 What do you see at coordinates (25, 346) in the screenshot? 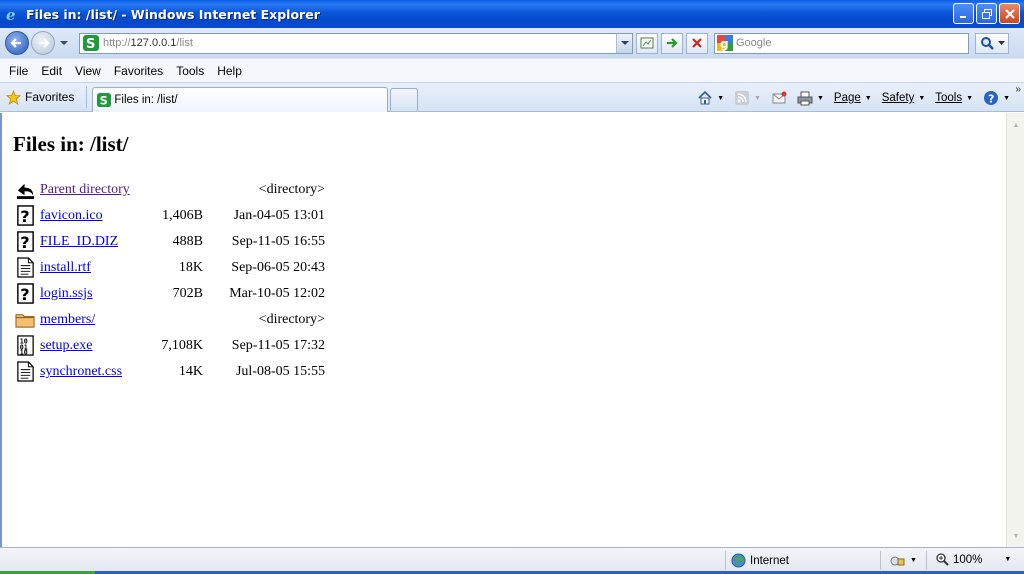
I see `binary-file-icon: 10 01 10` at bounding box center [25, 346].